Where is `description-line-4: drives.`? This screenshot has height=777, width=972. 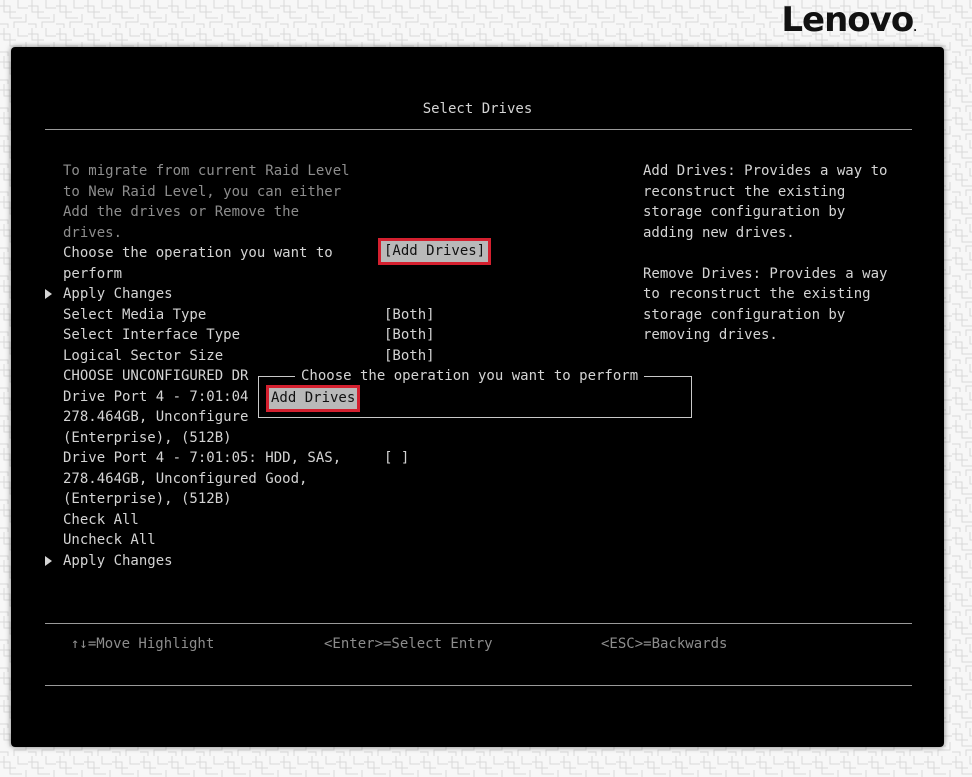 description-line-4: drives. is located at coordinates (93, 232).